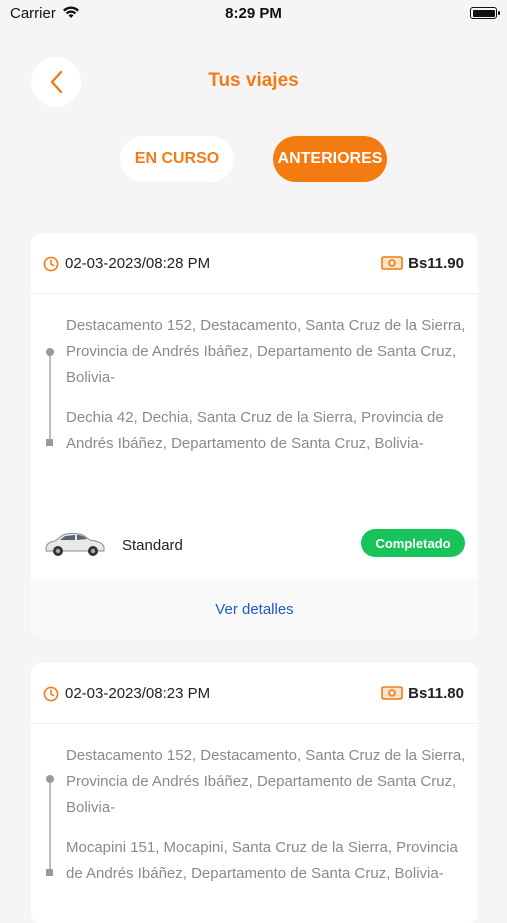 The height and width of the screenshot is (923, 507). Describe the element at coordinates (254, 263) in the screenshot. I see `trip-card-header: 02-03-2023/08:28 PM Bs11.90` at that location.